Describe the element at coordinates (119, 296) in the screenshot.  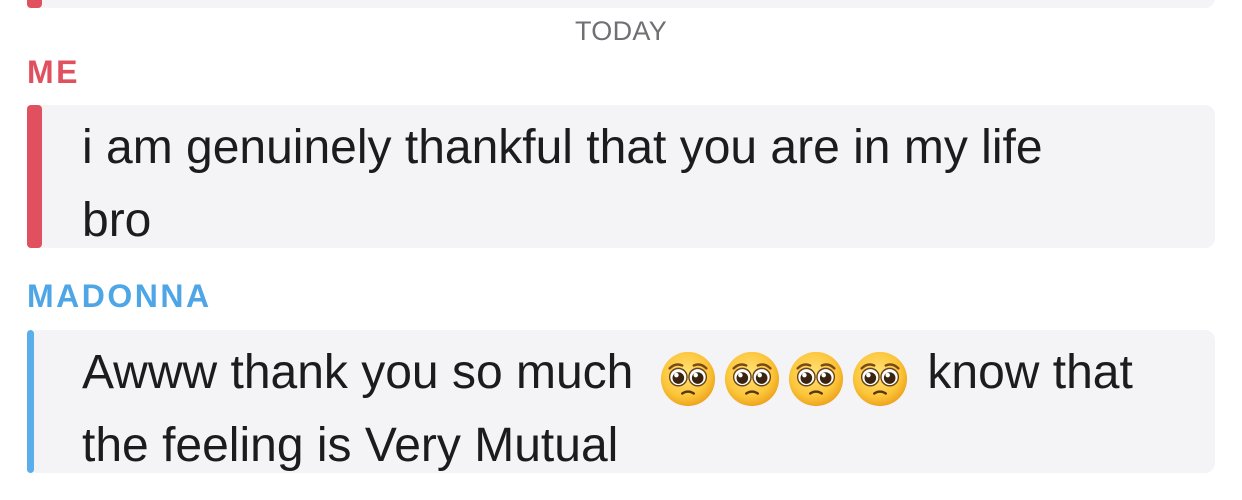
I see `sender-label-madonna: MADONNA` at that location.